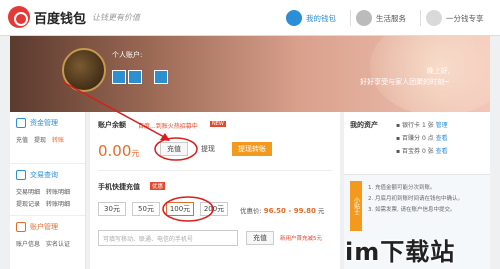 The height and width of the screenshot is (269, 500). I want to click on withdraw-button: 提现, so click(208, 149).